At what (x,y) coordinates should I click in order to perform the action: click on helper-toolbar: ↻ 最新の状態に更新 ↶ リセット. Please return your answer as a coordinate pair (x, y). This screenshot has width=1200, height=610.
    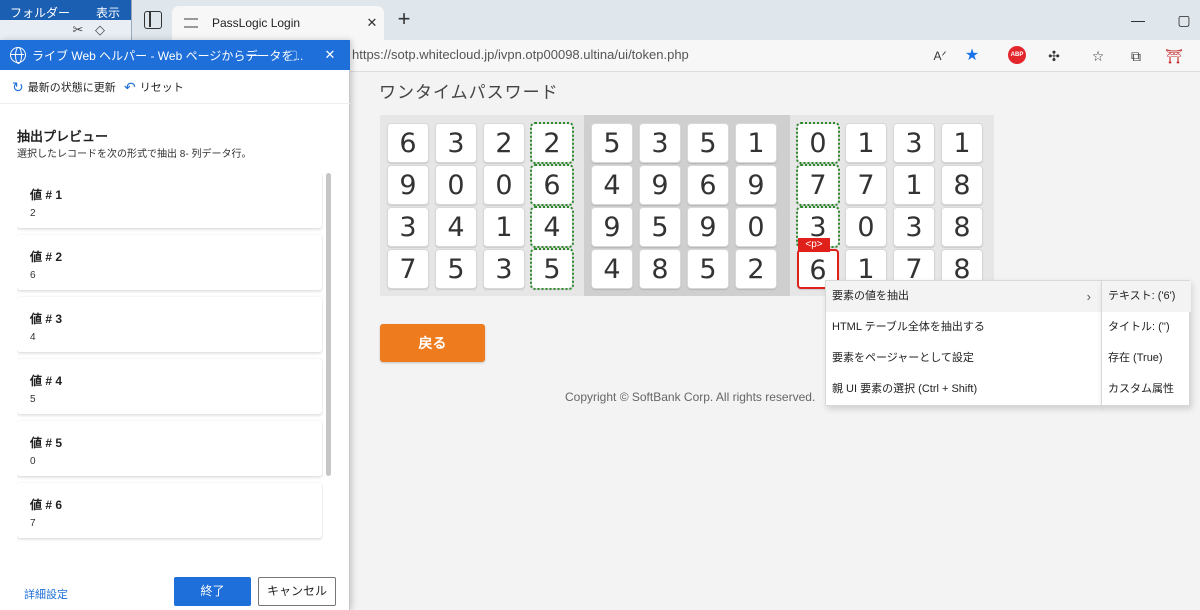
    Looking at the image, I should click on (175, 87).